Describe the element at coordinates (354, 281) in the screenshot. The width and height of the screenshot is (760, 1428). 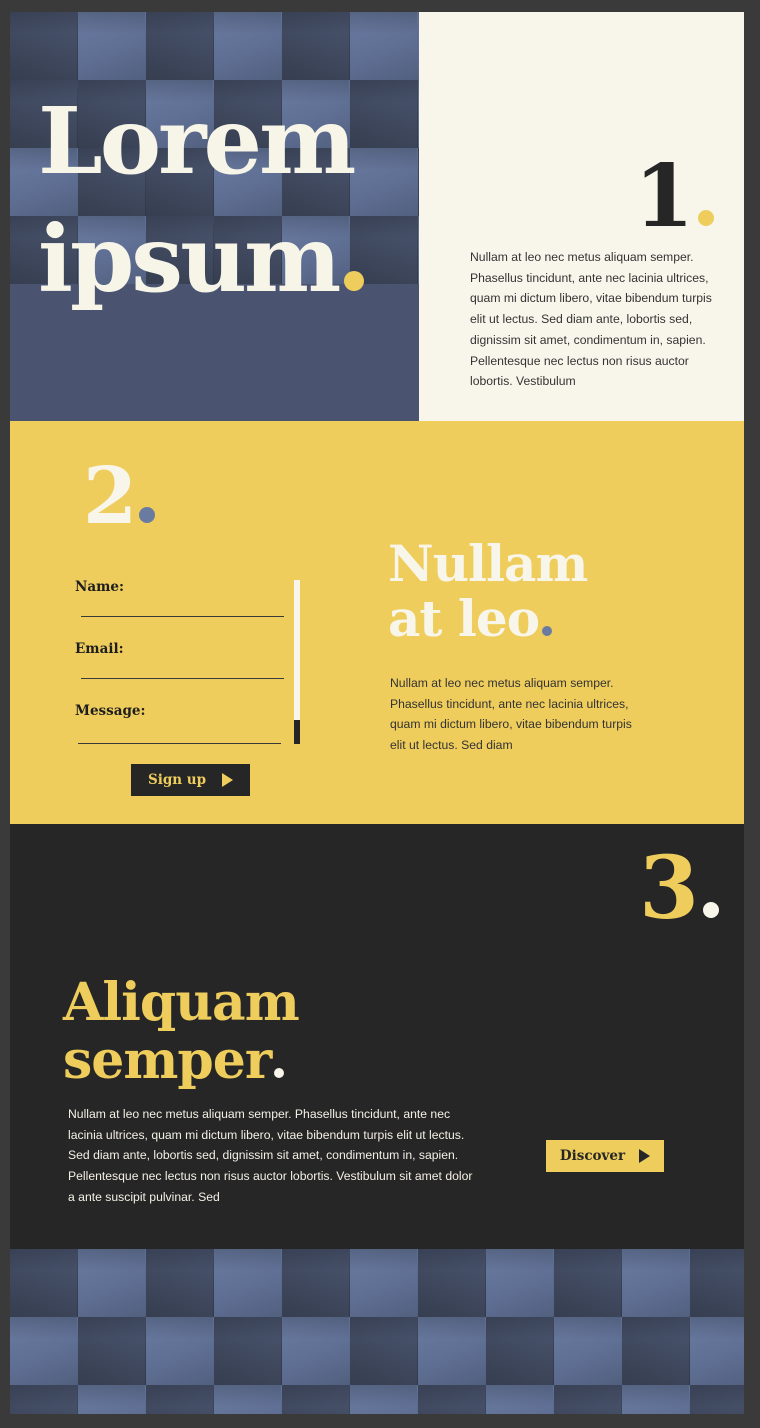
I see `hero-title-dot` at that location.